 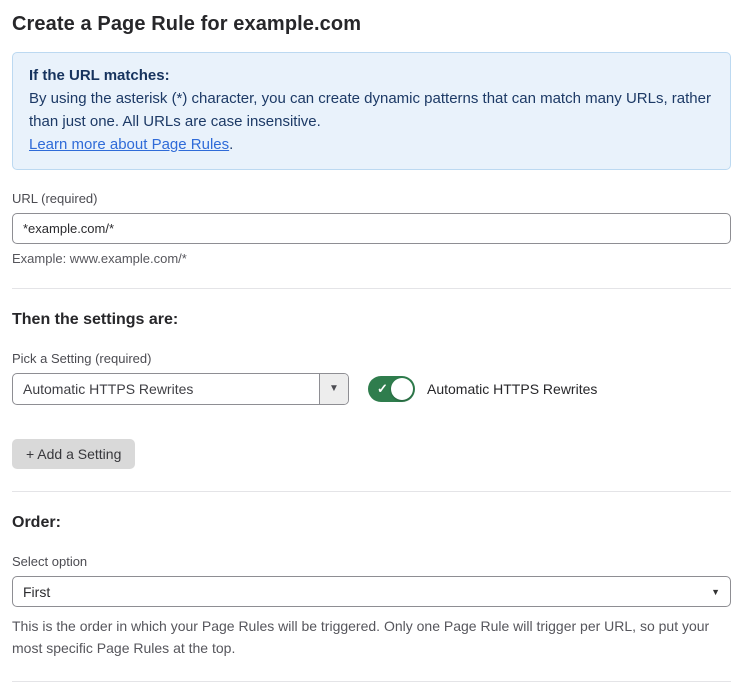 What do you see at coordinates (82, 358) in the screenshot?
I see `pick-setting-label: Pick a Setting (required)` at bounding box center [82, 358].